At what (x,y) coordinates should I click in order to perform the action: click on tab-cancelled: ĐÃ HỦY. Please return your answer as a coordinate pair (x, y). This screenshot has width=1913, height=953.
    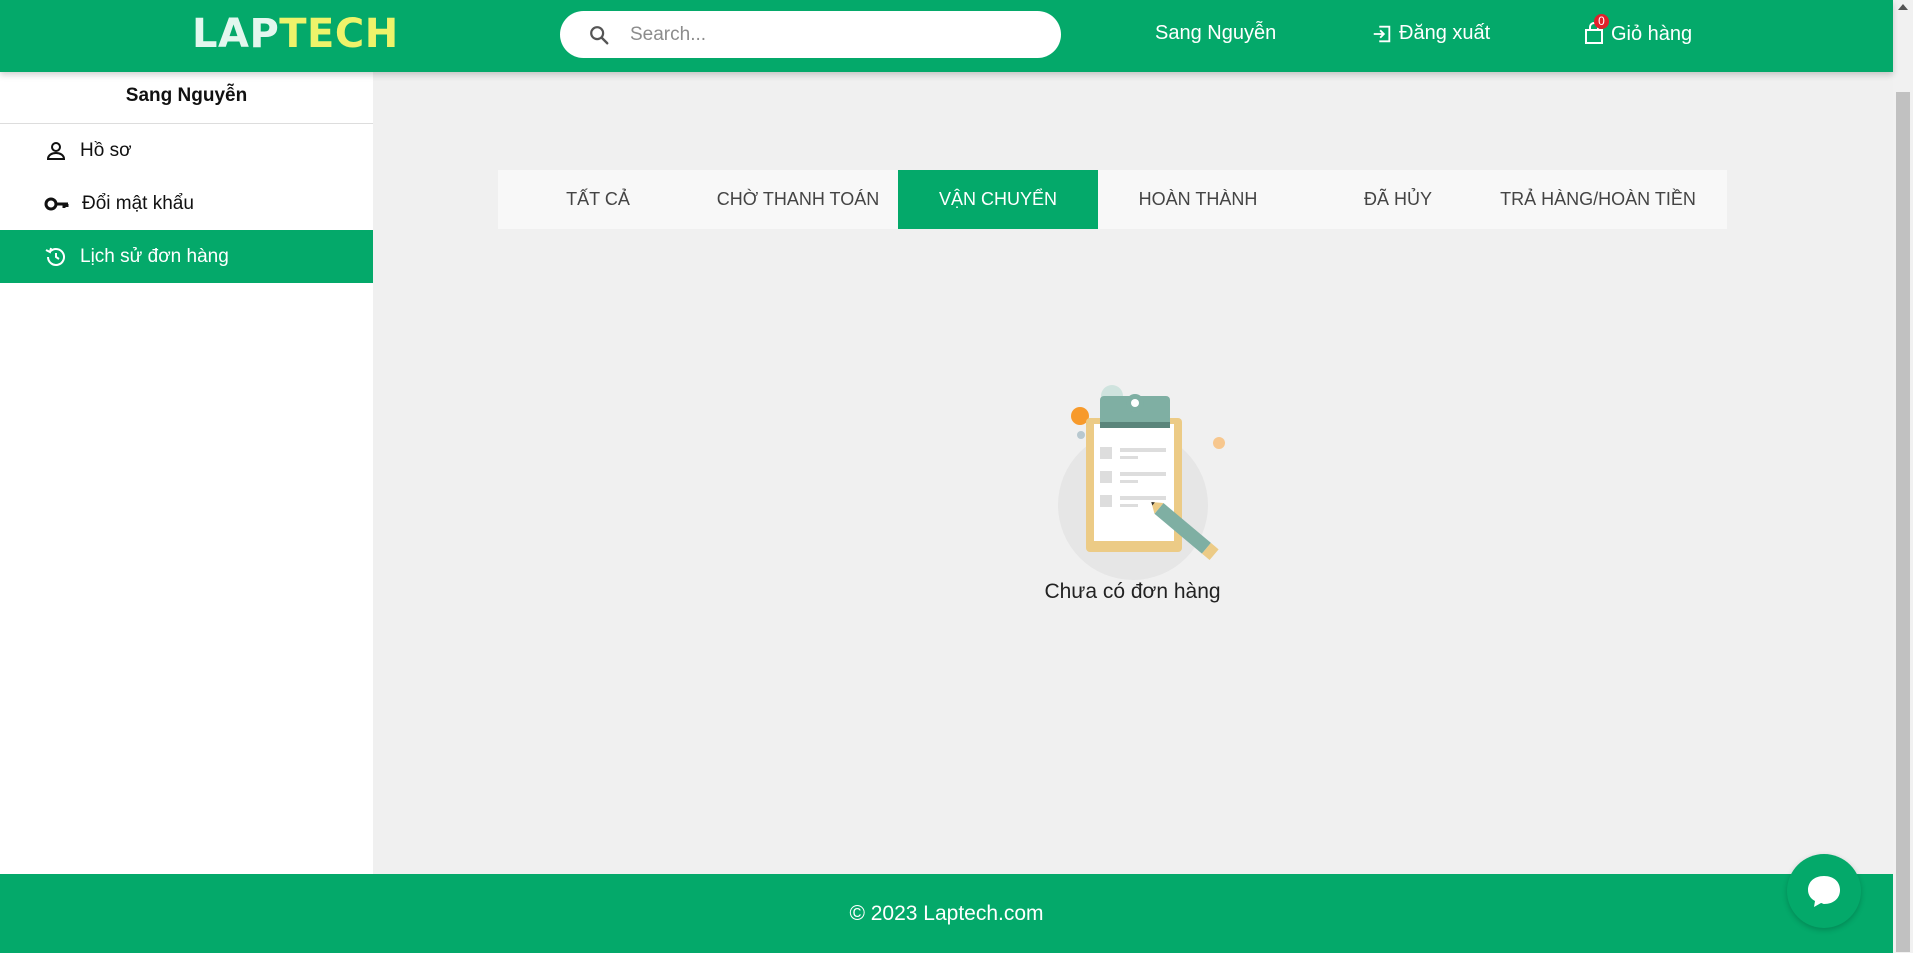
    Looking at the image, I should click on (1398, 199).